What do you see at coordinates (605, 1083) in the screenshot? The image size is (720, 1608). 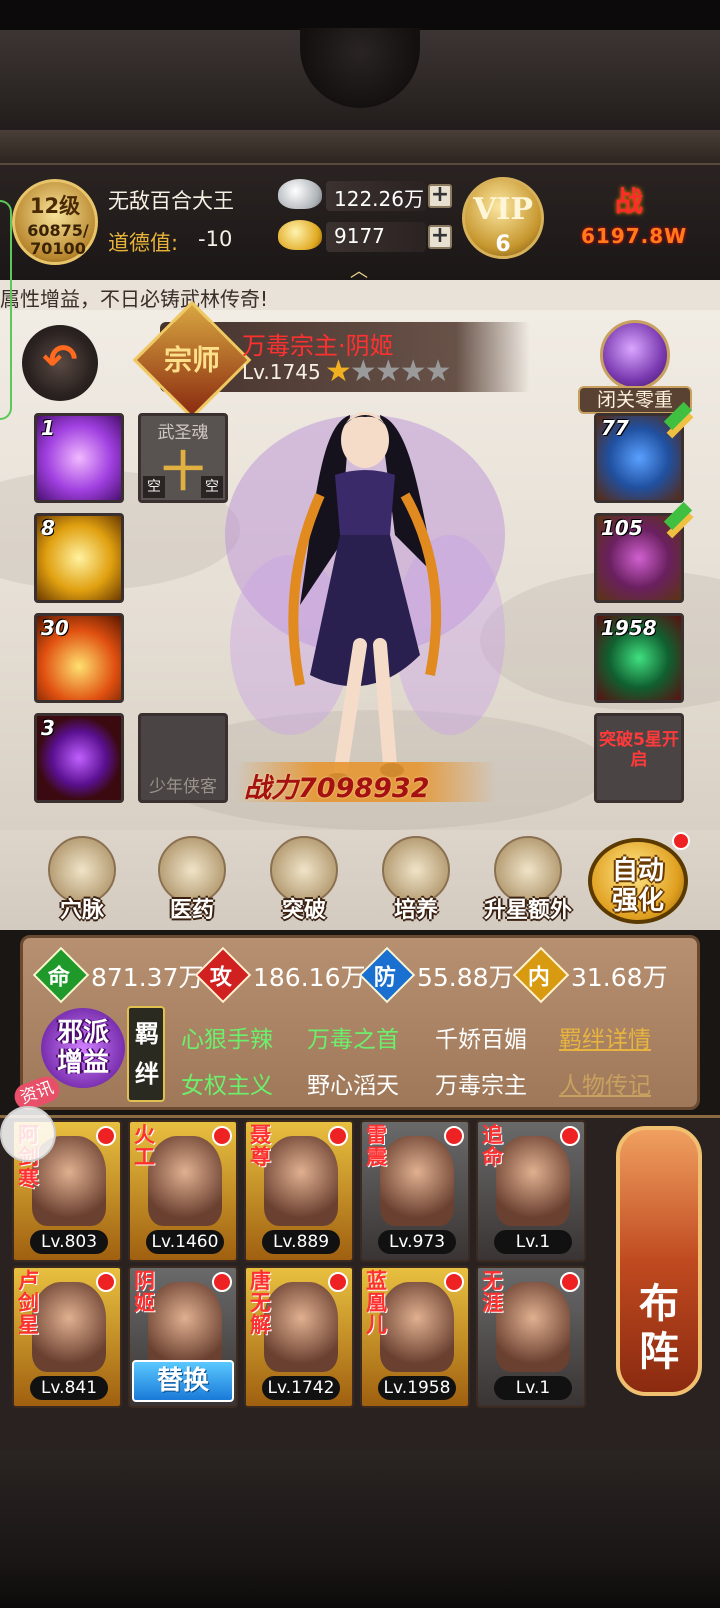 I see `biography-link: 人物传记` at bounding box center [605, 1083].